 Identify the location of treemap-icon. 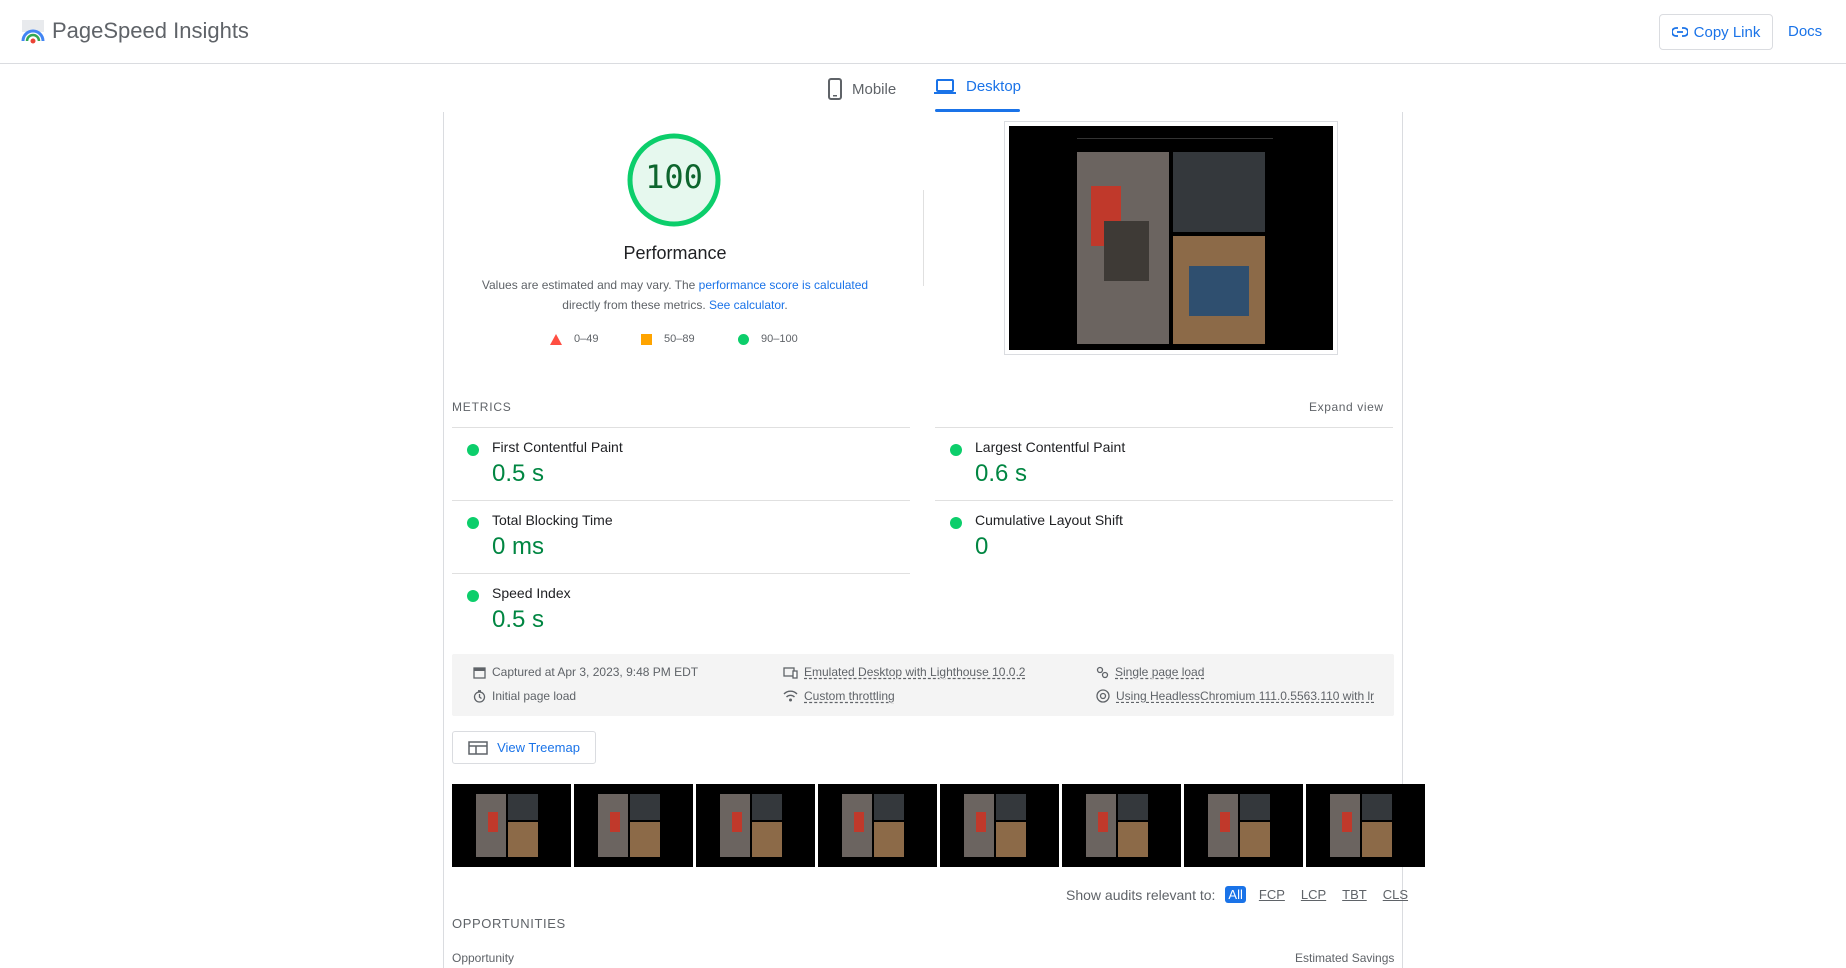
(478, 747).